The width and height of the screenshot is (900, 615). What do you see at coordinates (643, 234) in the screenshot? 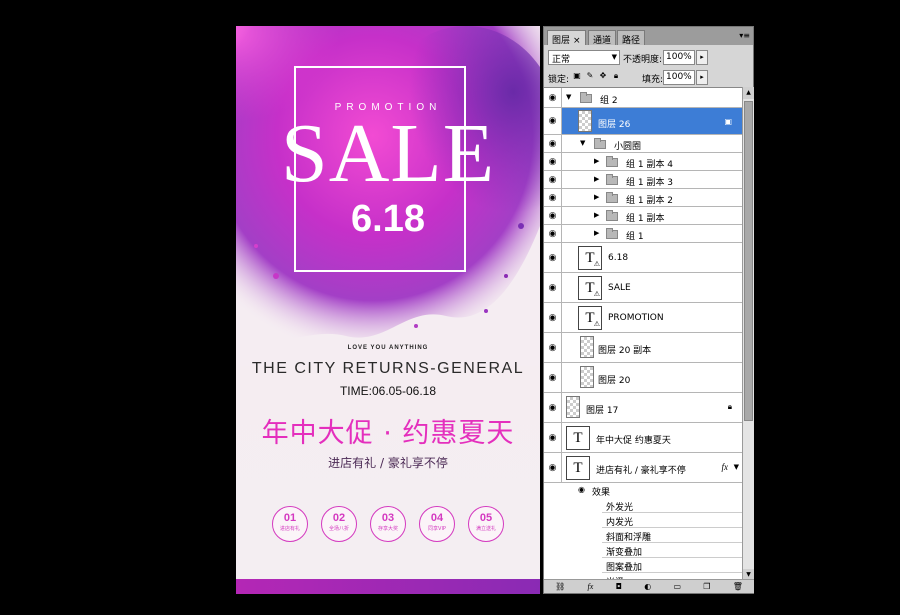
I see `layer-group-1: ◉ ▶ 组 1` at bounding box center [643, 234].